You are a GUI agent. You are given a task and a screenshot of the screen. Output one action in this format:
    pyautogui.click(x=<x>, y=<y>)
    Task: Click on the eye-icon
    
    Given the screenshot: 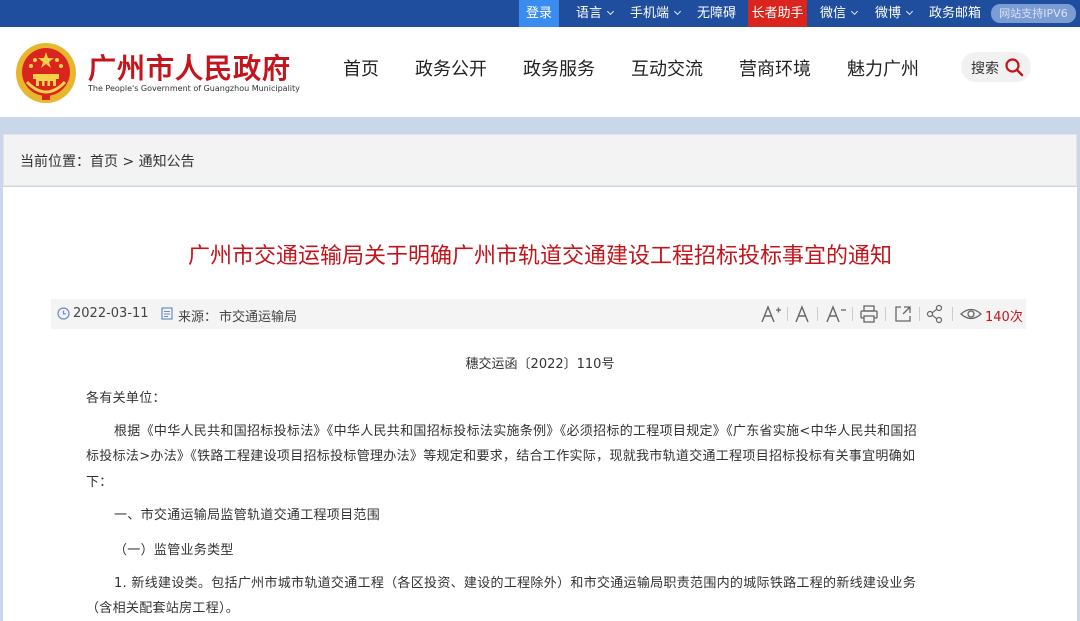 What is the action you would take?
    pyautogui.click(x=971, y=314)
    